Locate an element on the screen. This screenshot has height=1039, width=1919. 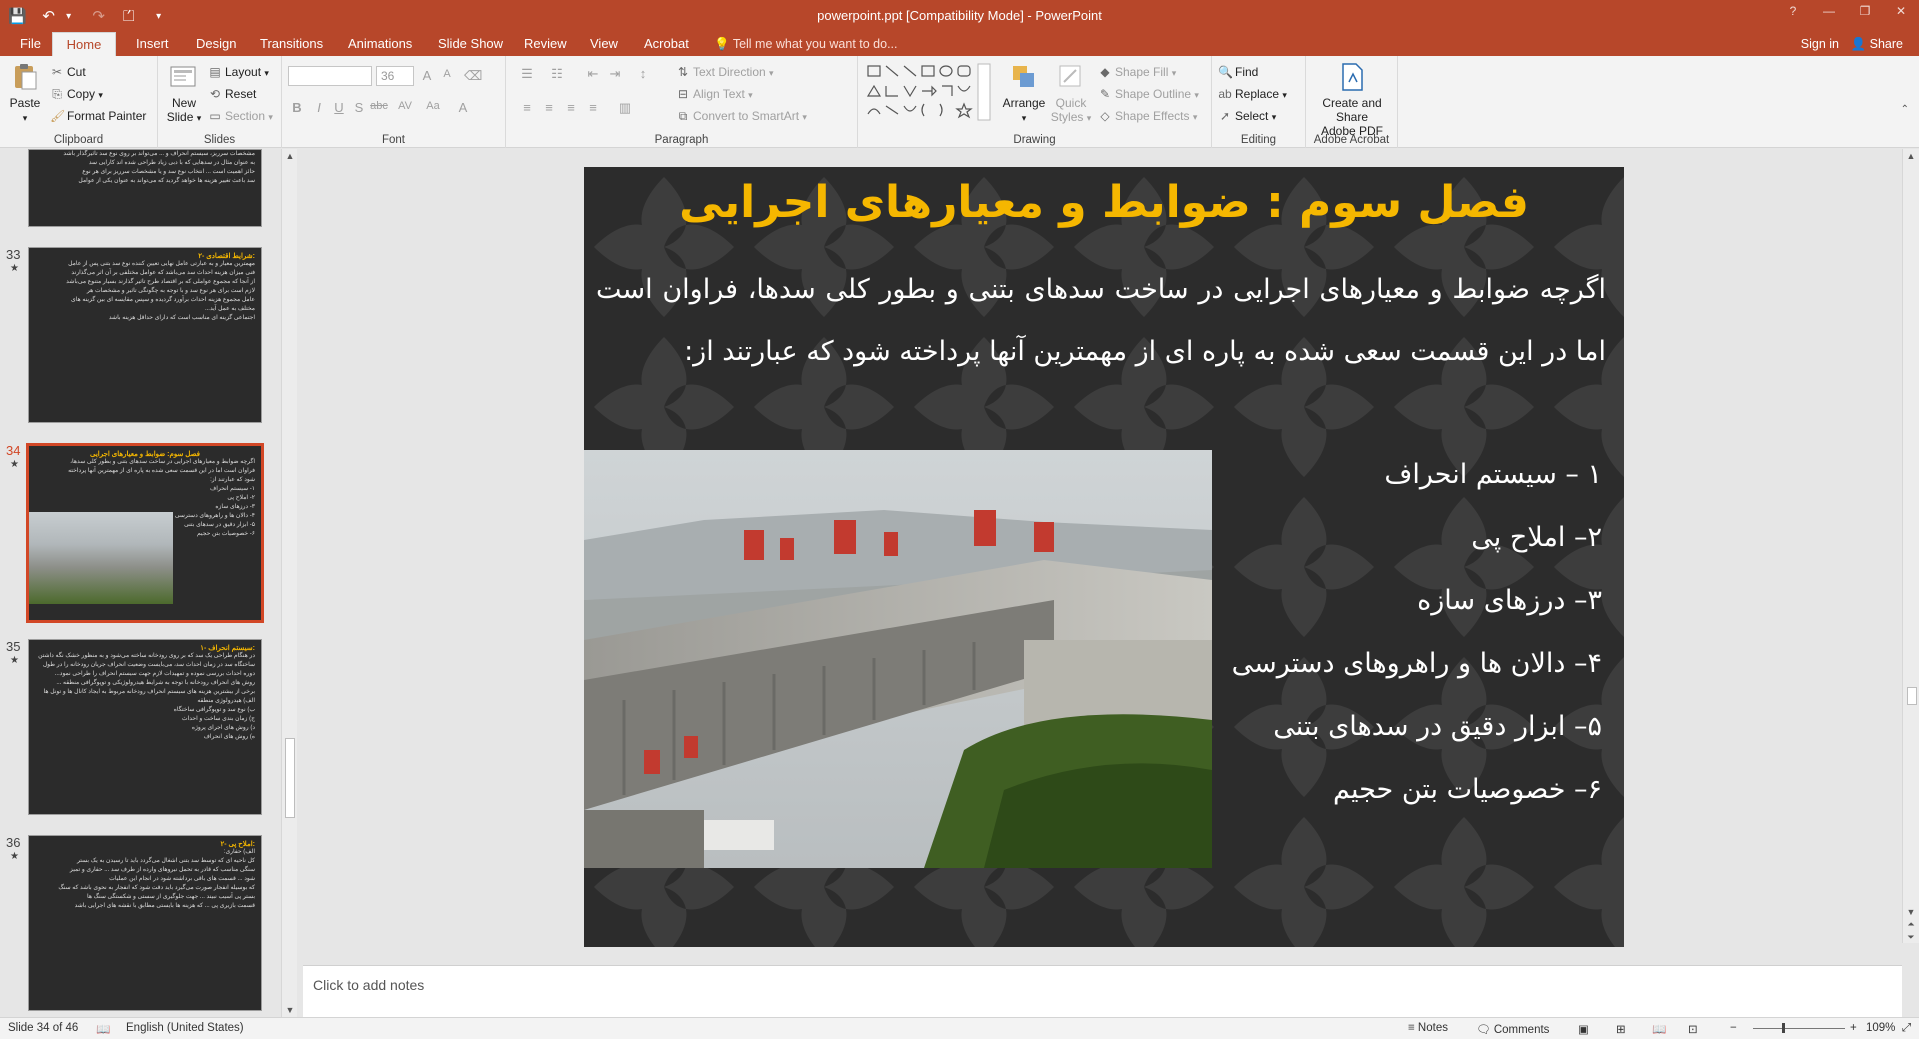
normal-view-icon: ▣ is located at coordinates (1583, 1029).